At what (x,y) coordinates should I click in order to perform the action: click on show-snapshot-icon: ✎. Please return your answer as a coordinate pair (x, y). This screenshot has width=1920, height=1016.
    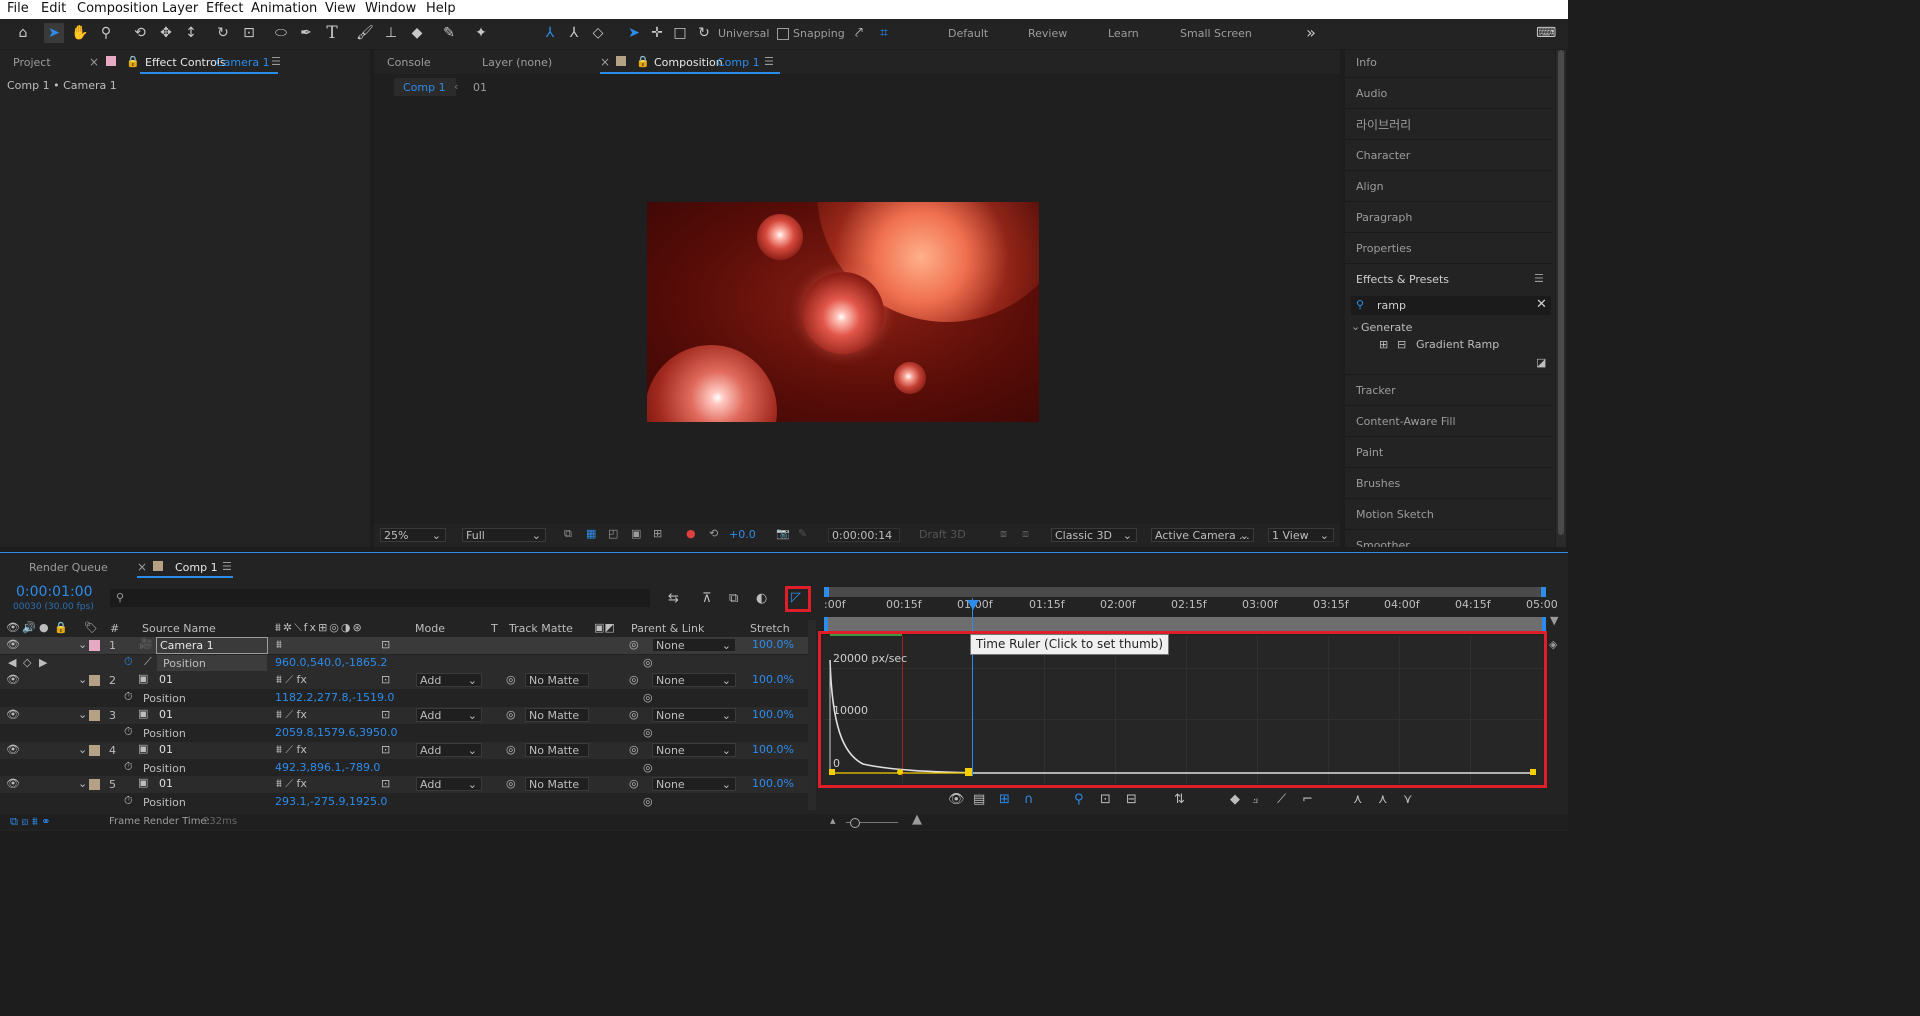
    Looking at the image, I should click on (802, 533).